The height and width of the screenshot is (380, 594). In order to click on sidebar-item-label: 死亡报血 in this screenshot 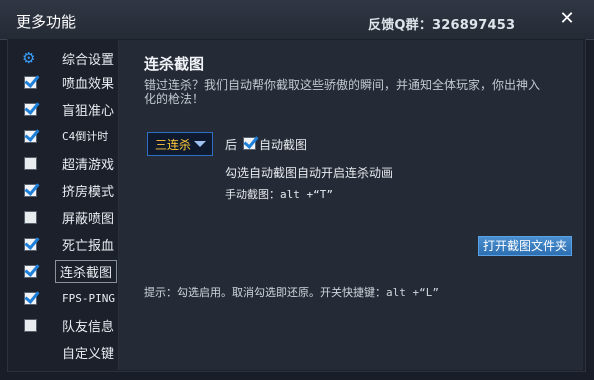, I will do `click(88, 246)`.